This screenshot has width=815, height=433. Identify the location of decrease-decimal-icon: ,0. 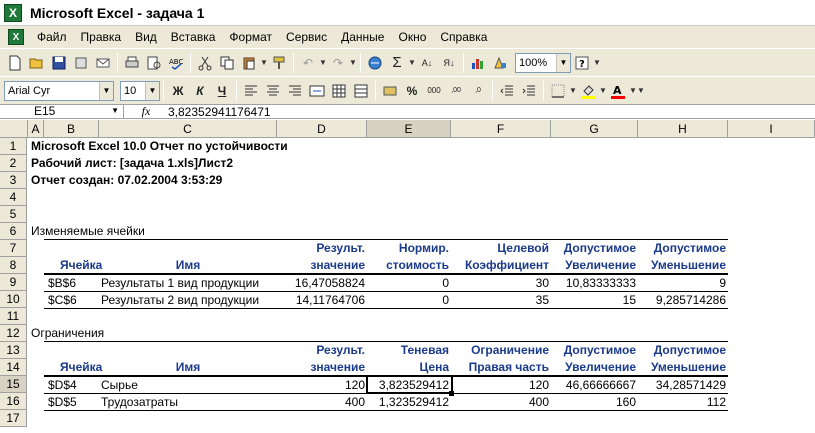
(478, 91).